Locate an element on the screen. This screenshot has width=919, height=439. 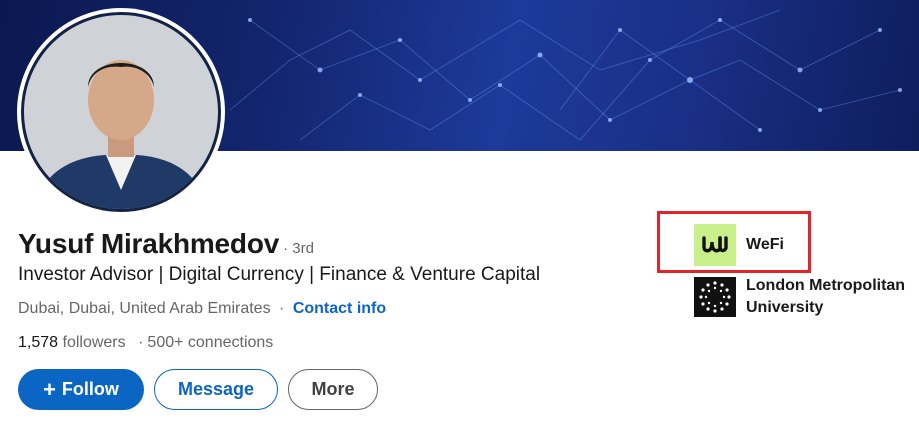
follow-label: Follow is located at coordinates (90, 389).